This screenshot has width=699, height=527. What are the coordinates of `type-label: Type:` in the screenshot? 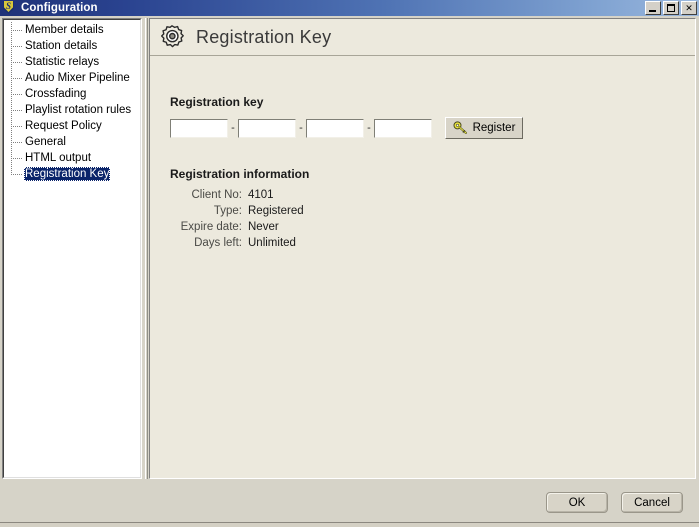 It's located at (227, 211).